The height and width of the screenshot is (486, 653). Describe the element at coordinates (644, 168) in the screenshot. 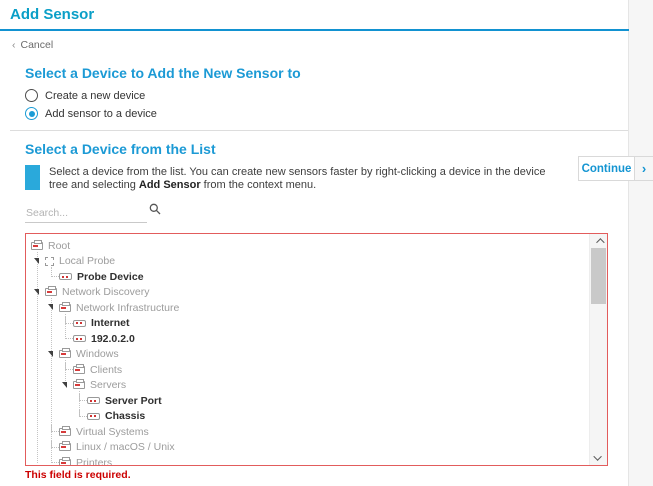

I see `continue-chevron-button: ›` at that location.